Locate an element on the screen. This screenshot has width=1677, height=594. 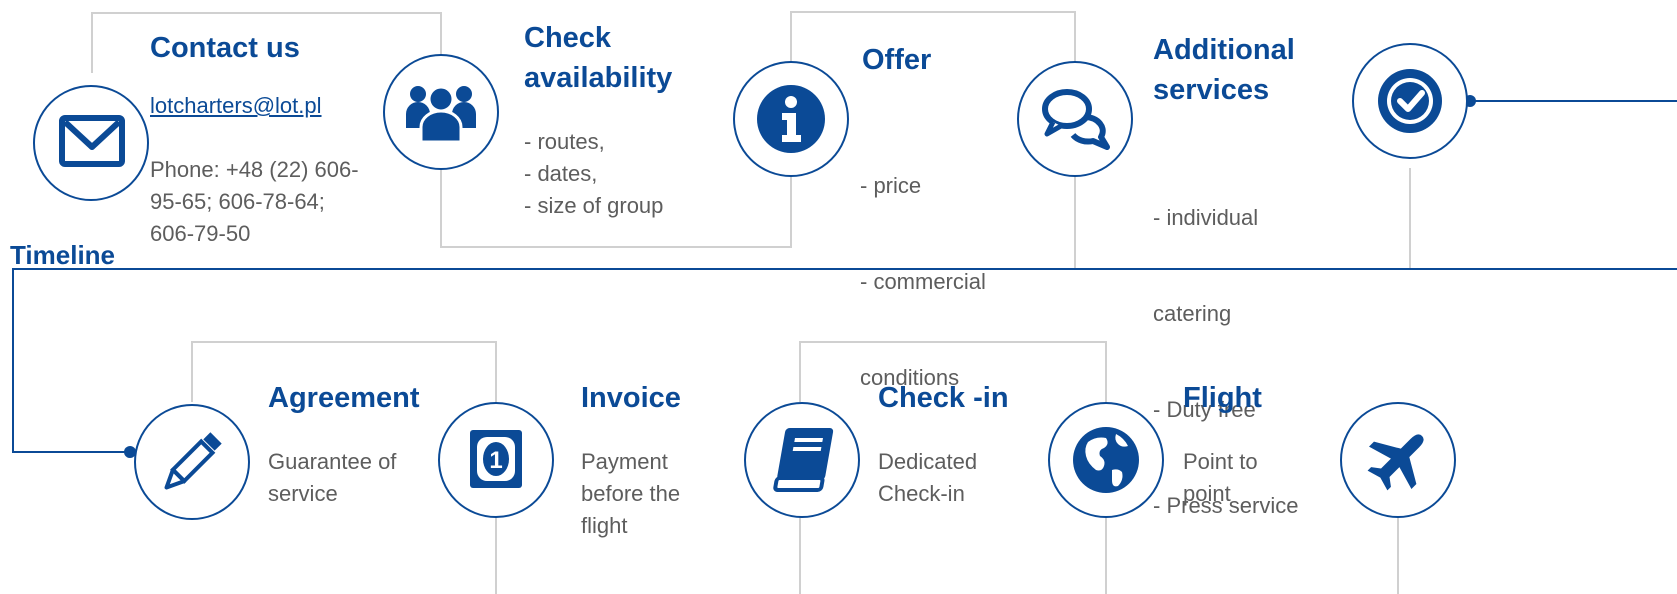
services-title: Additional services is located at coordinates (1224, 70).